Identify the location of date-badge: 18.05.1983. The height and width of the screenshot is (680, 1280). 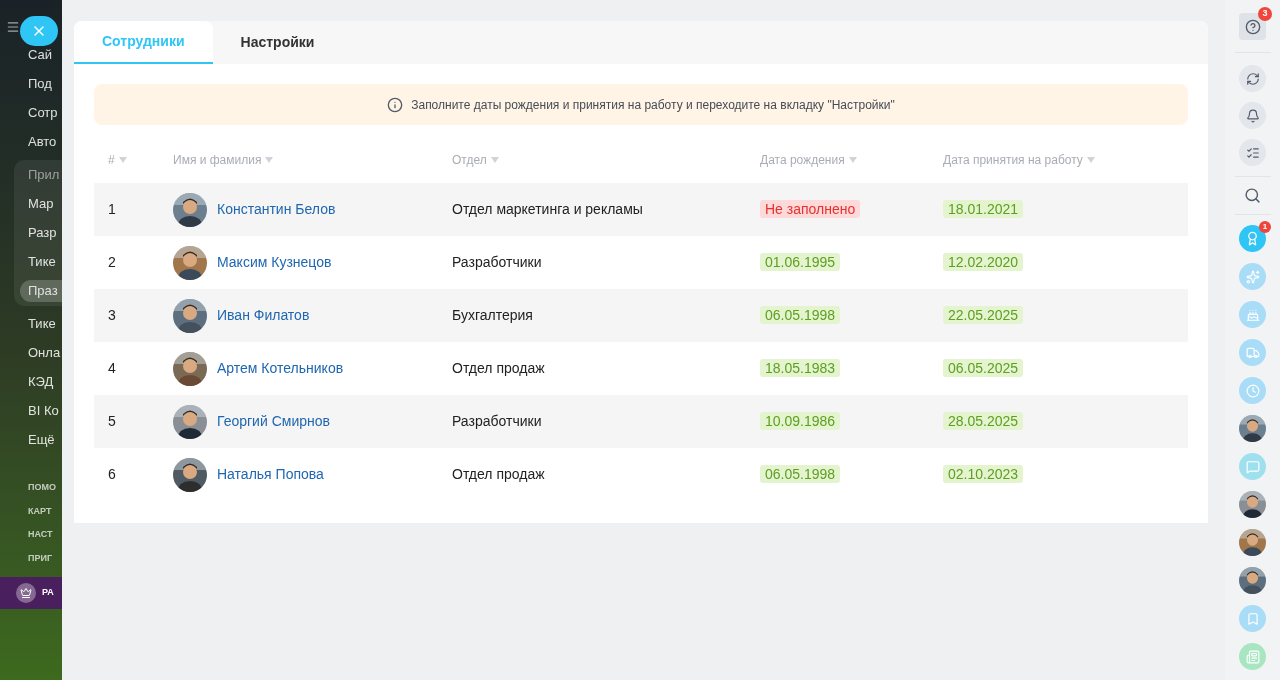
(800, 368).